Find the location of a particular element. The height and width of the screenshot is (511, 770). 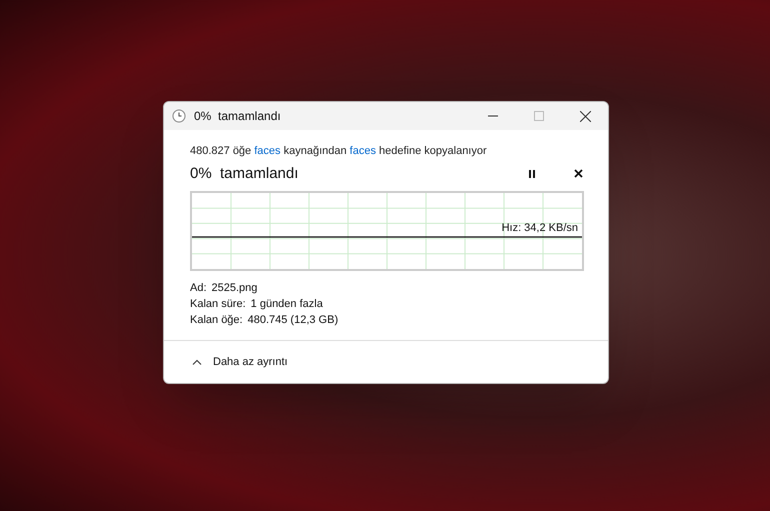

progress-heading: 0% tamamlandı is located at coordinates (244, 174).